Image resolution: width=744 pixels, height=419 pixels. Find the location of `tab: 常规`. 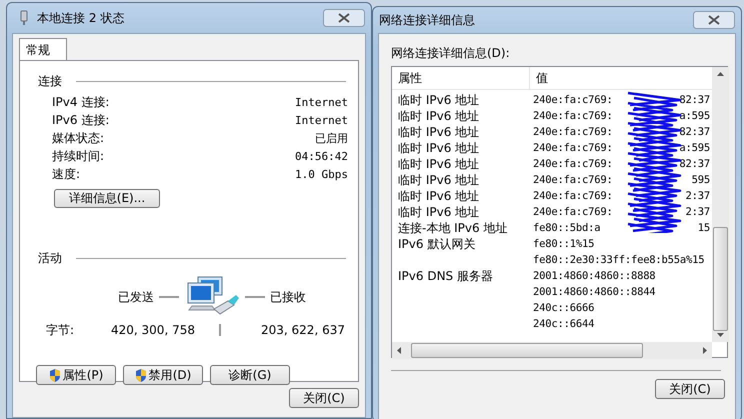

tab: 常规 is located at coordinates (43, 49).